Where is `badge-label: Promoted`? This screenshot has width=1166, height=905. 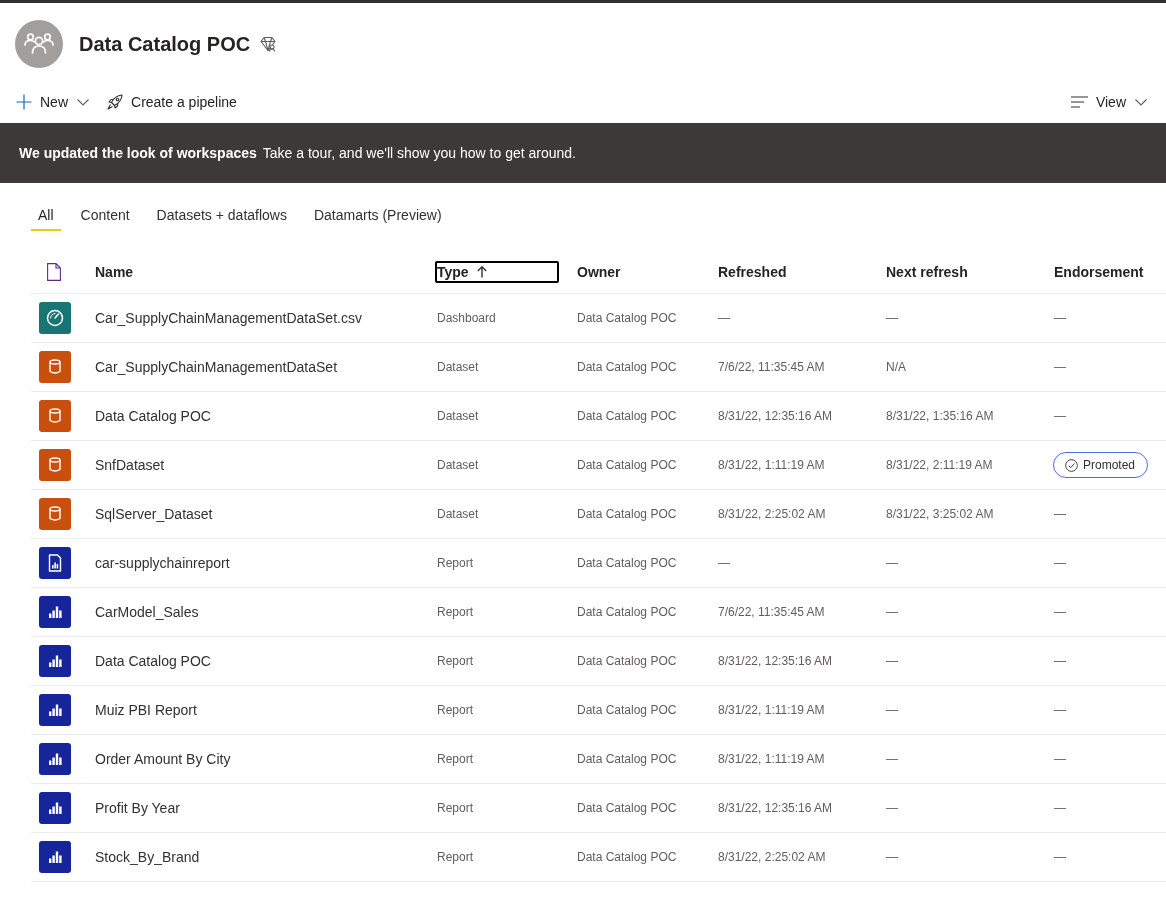
badge-label: Promoted is located at coordinates (1109, 465).